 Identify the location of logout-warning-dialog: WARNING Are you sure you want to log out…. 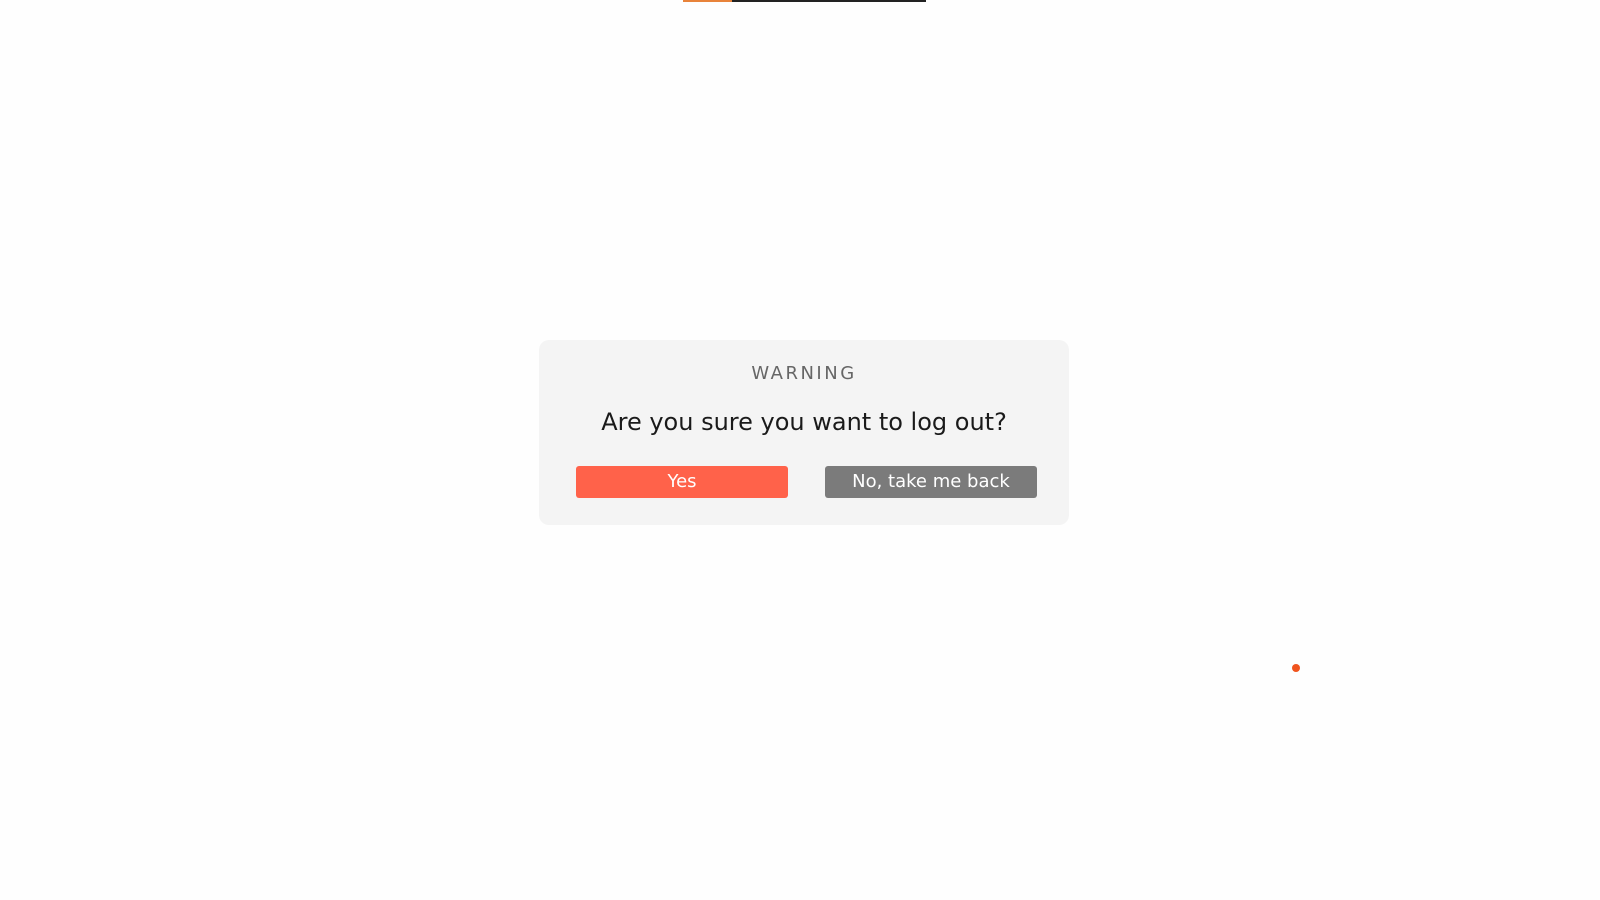
(804, 432).